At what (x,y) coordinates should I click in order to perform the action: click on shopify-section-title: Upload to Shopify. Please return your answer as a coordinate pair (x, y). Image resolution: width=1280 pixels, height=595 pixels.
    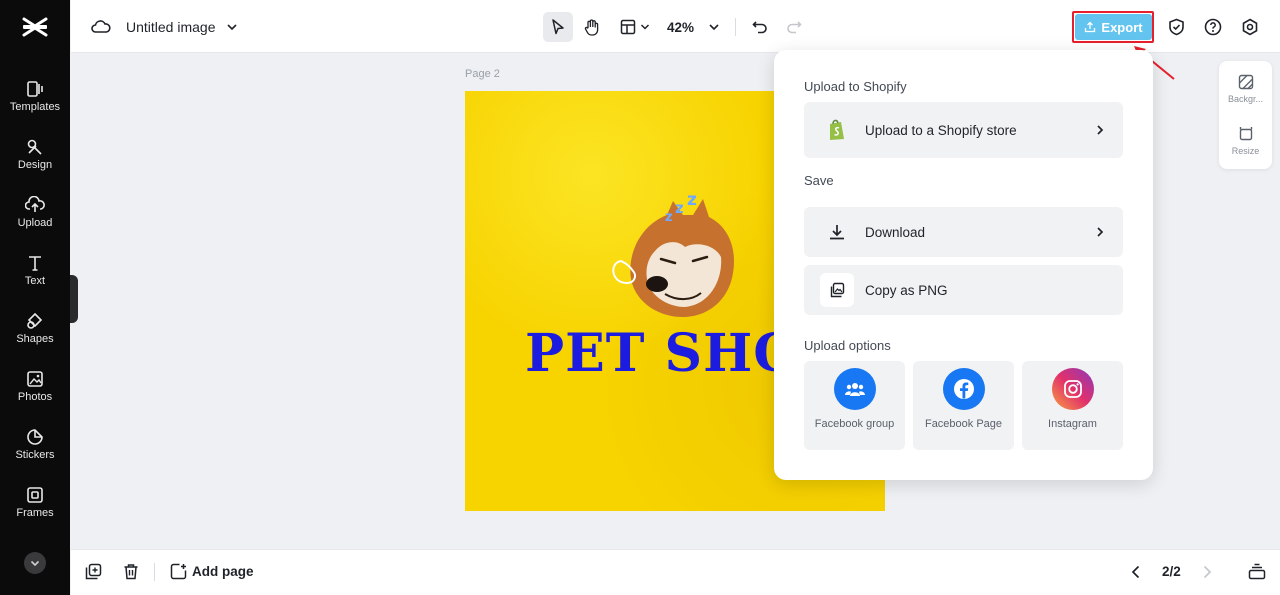
    Looking at the image, I should click on (855, 86).